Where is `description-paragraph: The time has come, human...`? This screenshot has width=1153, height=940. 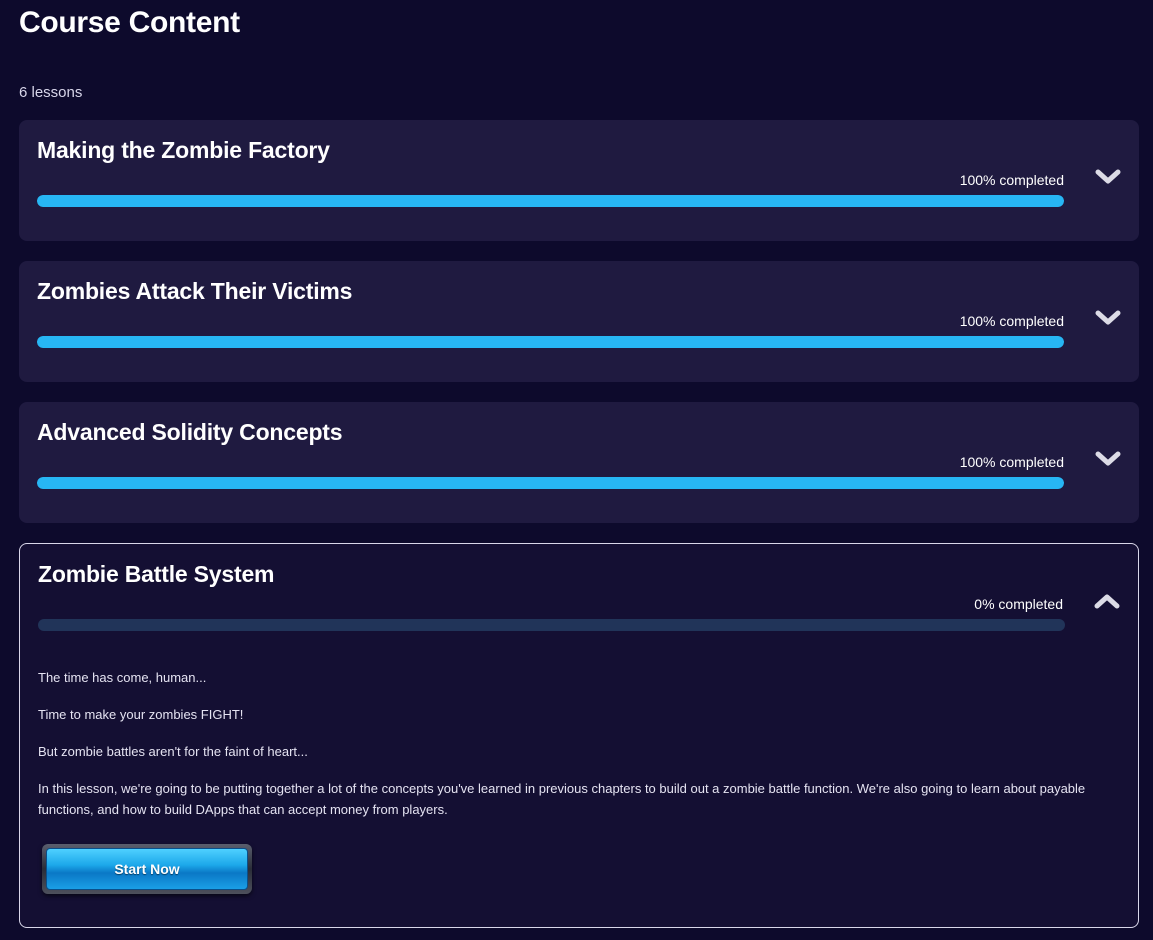 description-paragraph: The time has come, human... is located at coordinates (122, 677).